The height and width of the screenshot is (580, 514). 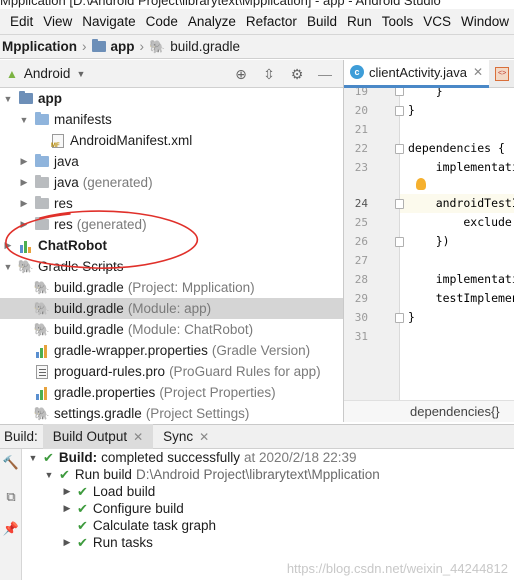 I want to click on tab-client-activity: c clientActivity.java ✕, so click(x=417, y=73).